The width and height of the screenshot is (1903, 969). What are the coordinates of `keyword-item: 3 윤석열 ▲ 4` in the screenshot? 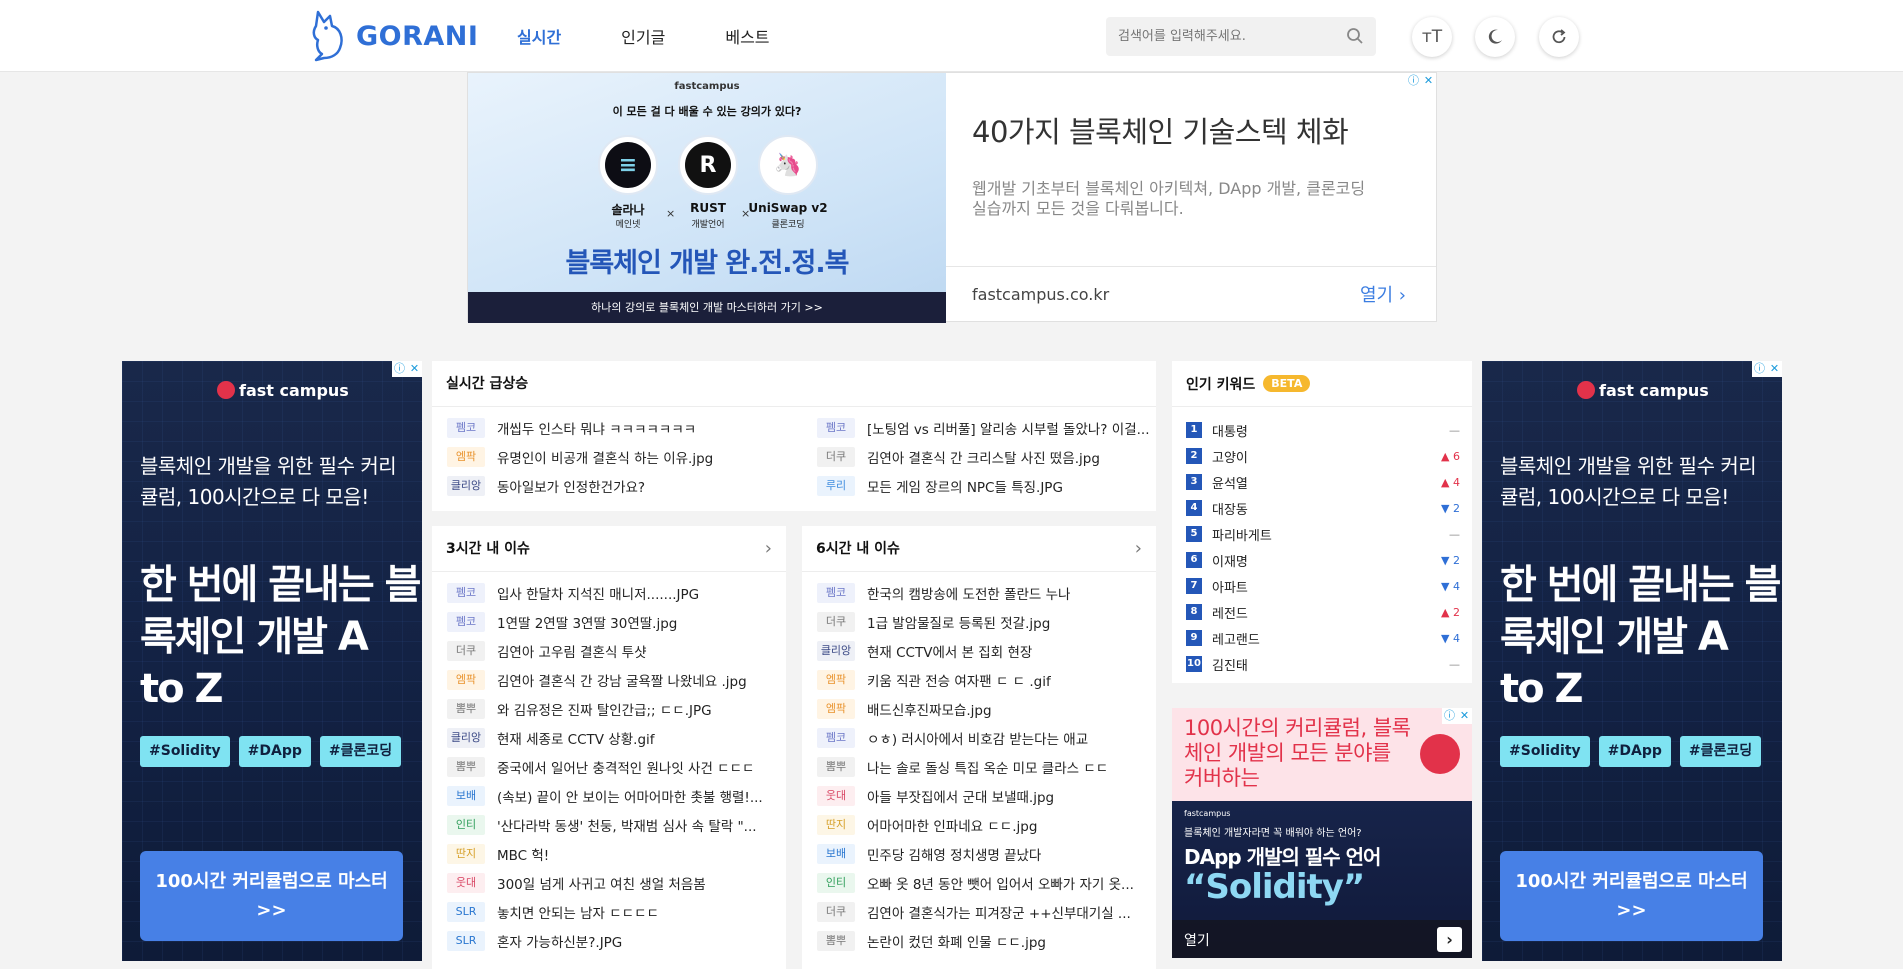 It's located at (1322, 482).